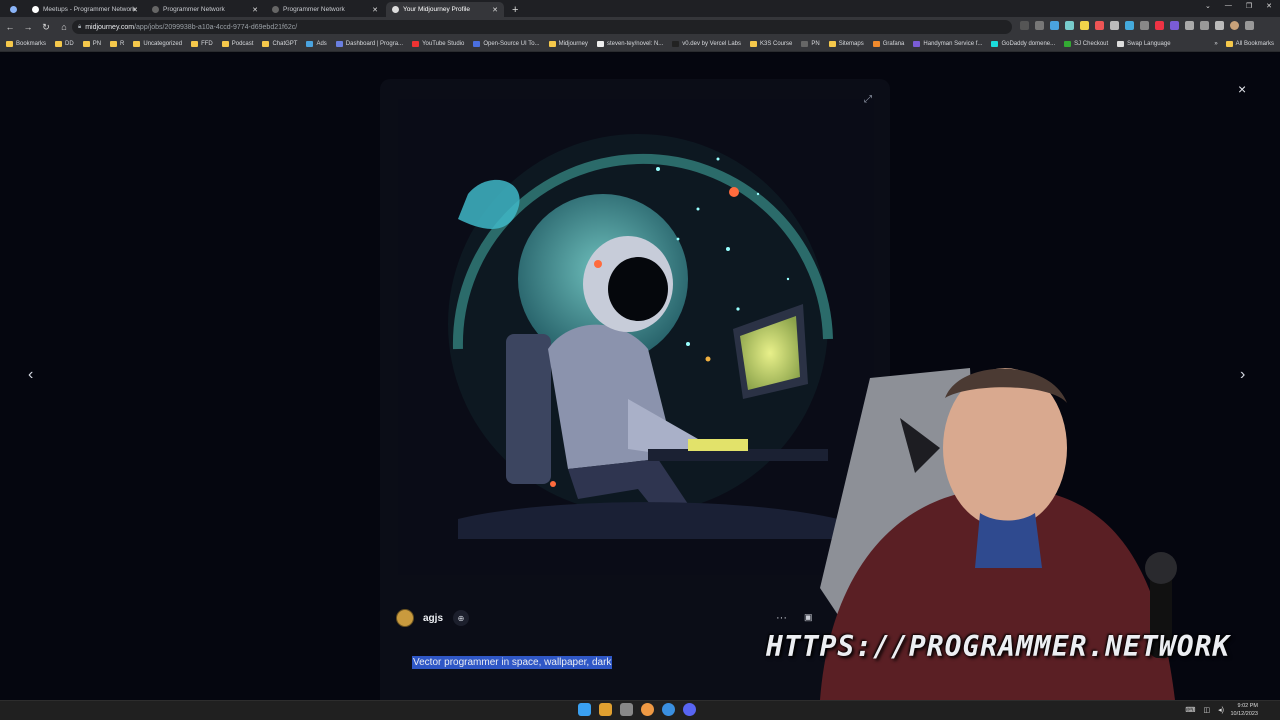  Describe the element at coordinates (237, 44) in the screenshot. I see `bookmark-item: Podcast` at that location.